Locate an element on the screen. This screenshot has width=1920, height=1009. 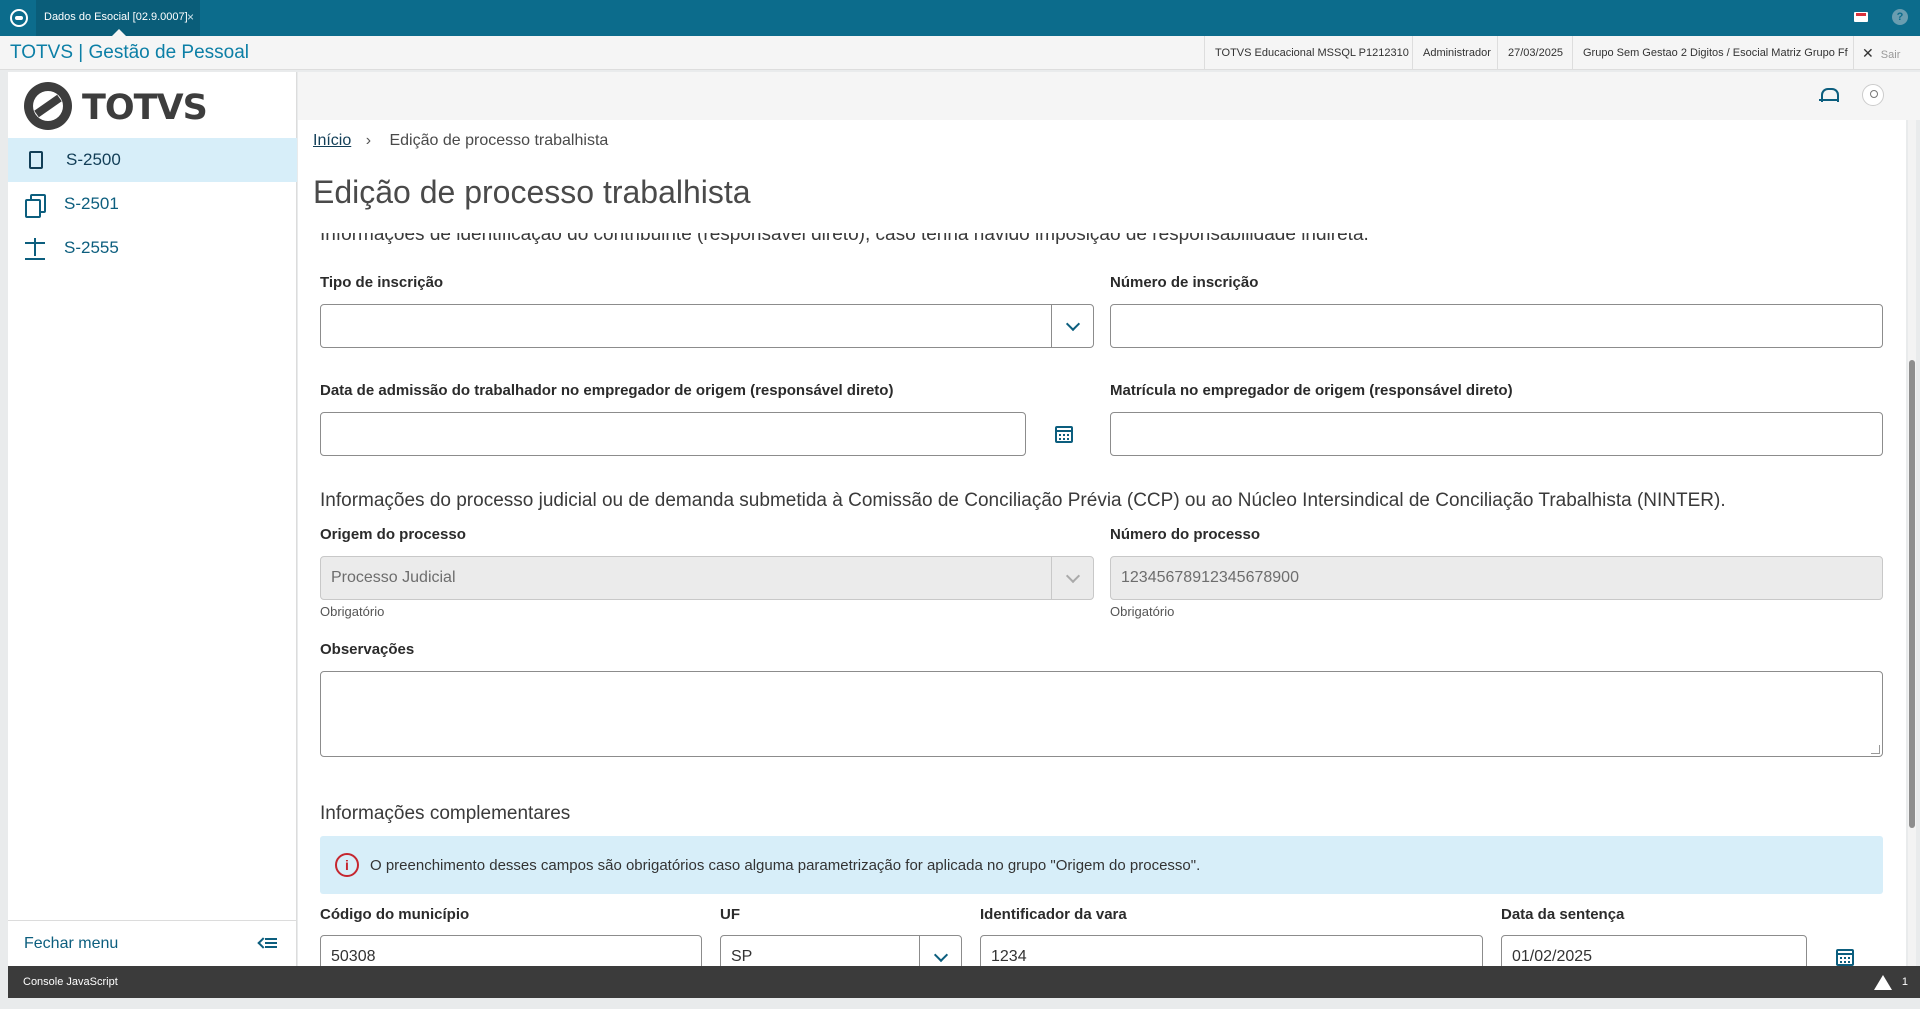
console-label: Console JavaScript is located at coordinates (70, 982).